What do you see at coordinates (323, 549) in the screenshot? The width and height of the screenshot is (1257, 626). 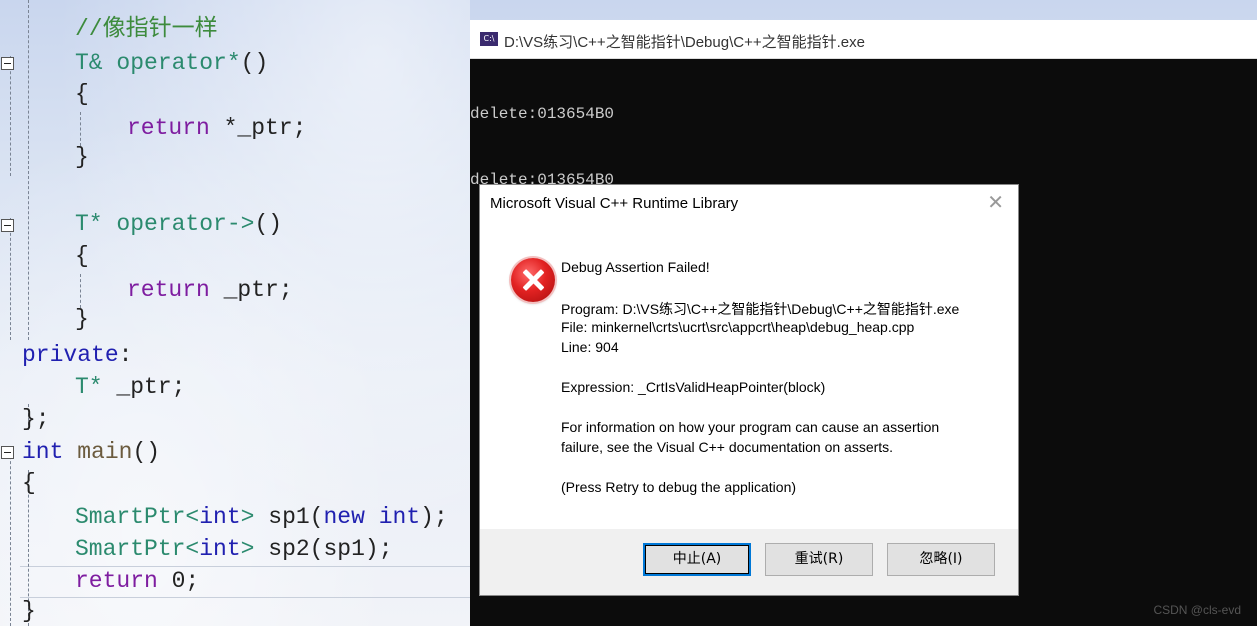 I see `code-token: sp2(sp1);` at bounding box center [323, 549].